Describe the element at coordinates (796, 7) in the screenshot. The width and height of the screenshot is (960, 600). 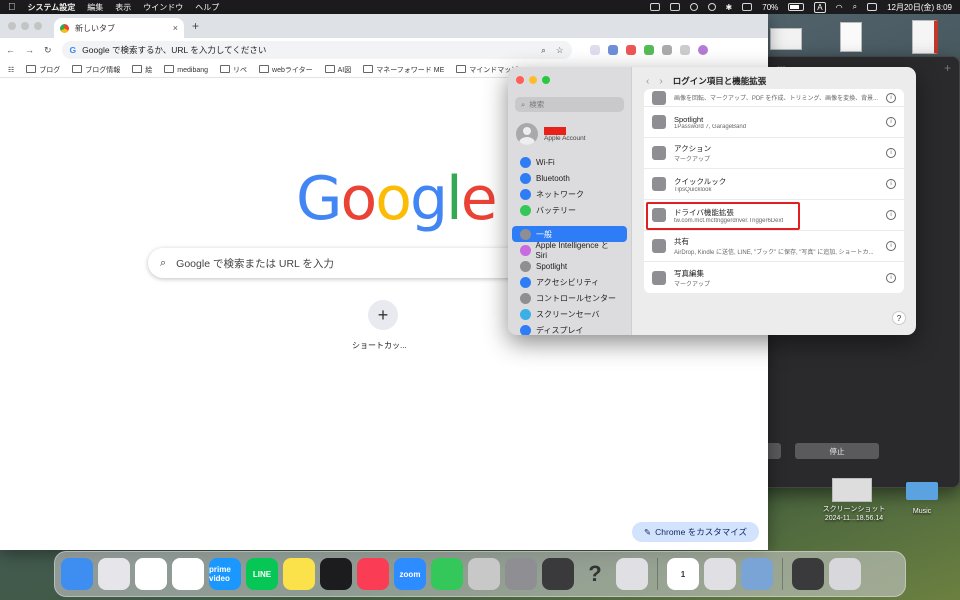
I see `battery-icon` at that location.